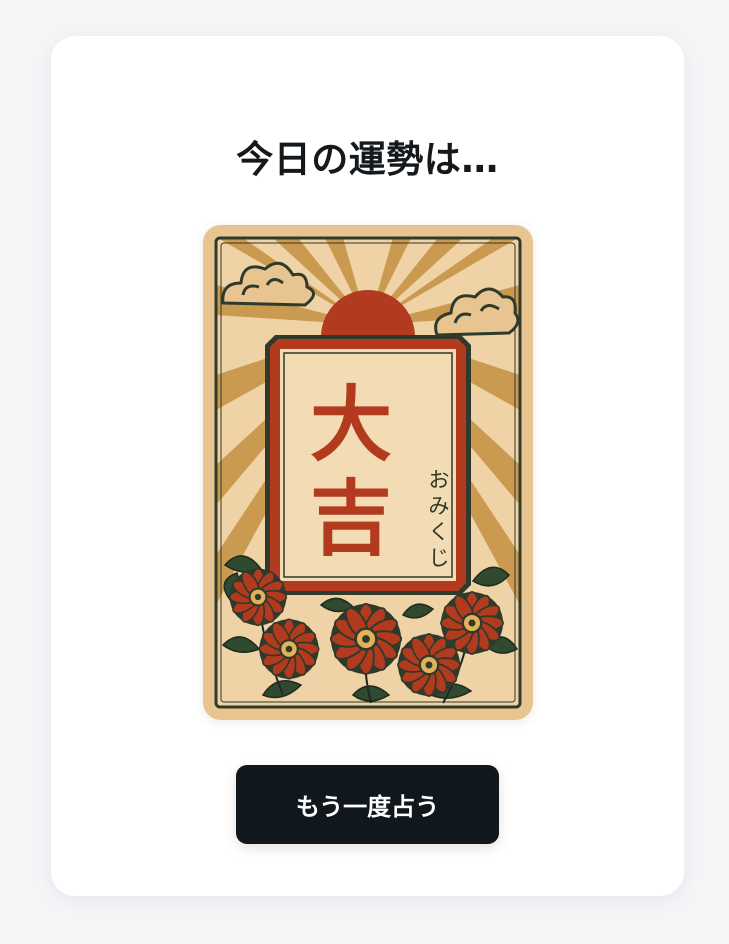 This screenshot has width=729, height=944. I want to click on subtitle-char: じ, so click(439, 558).